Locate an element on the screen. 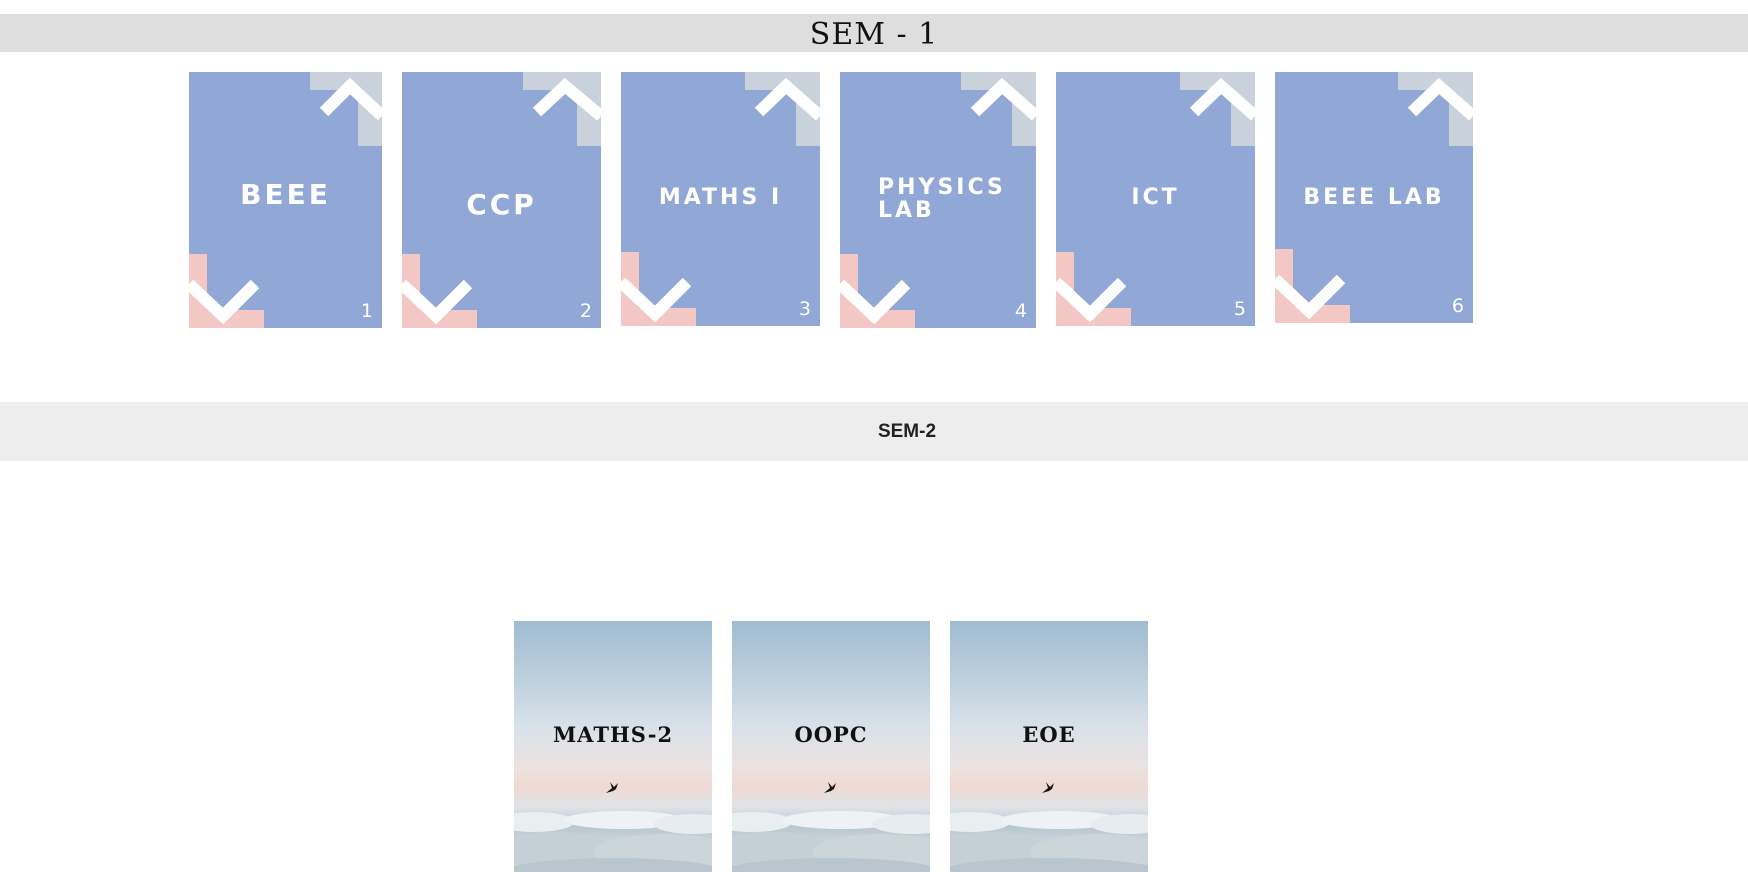 The image size is (1748, 872). course-card-oopc: OOPC is located at coordinates (831, 746).